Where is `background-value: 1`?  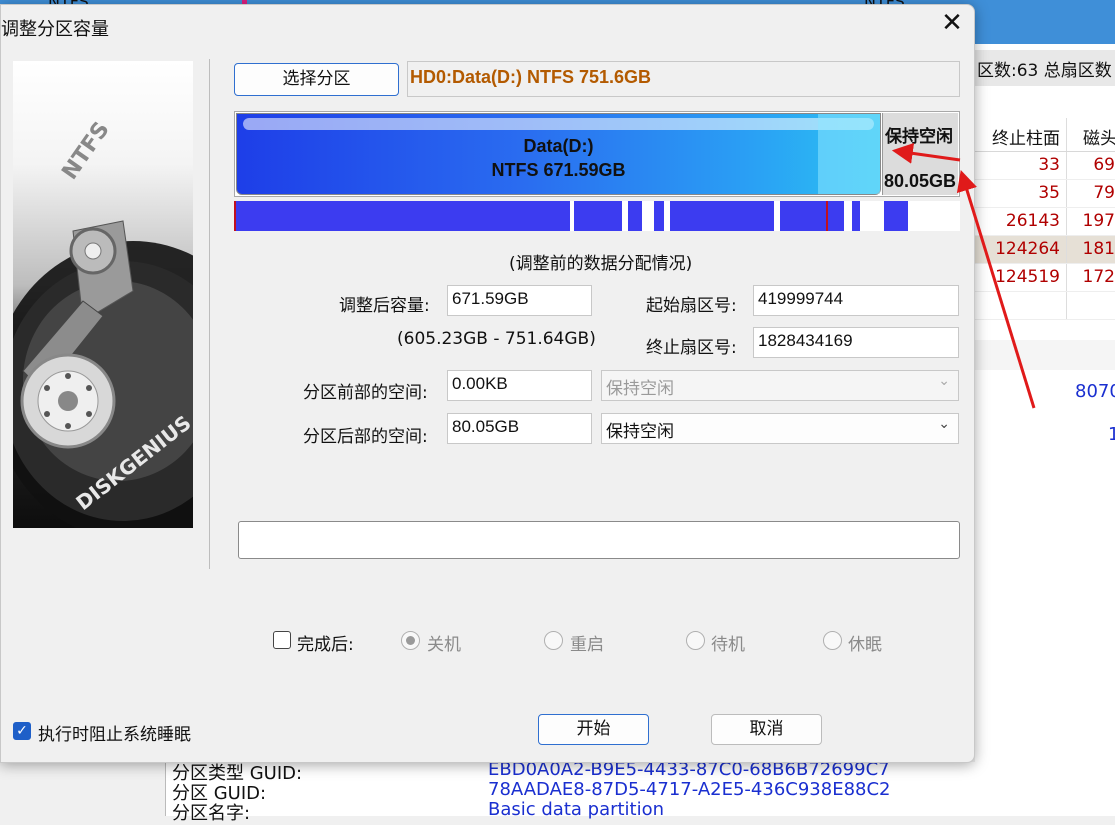
background-value: 1 is located at coordinates (1111, 434).